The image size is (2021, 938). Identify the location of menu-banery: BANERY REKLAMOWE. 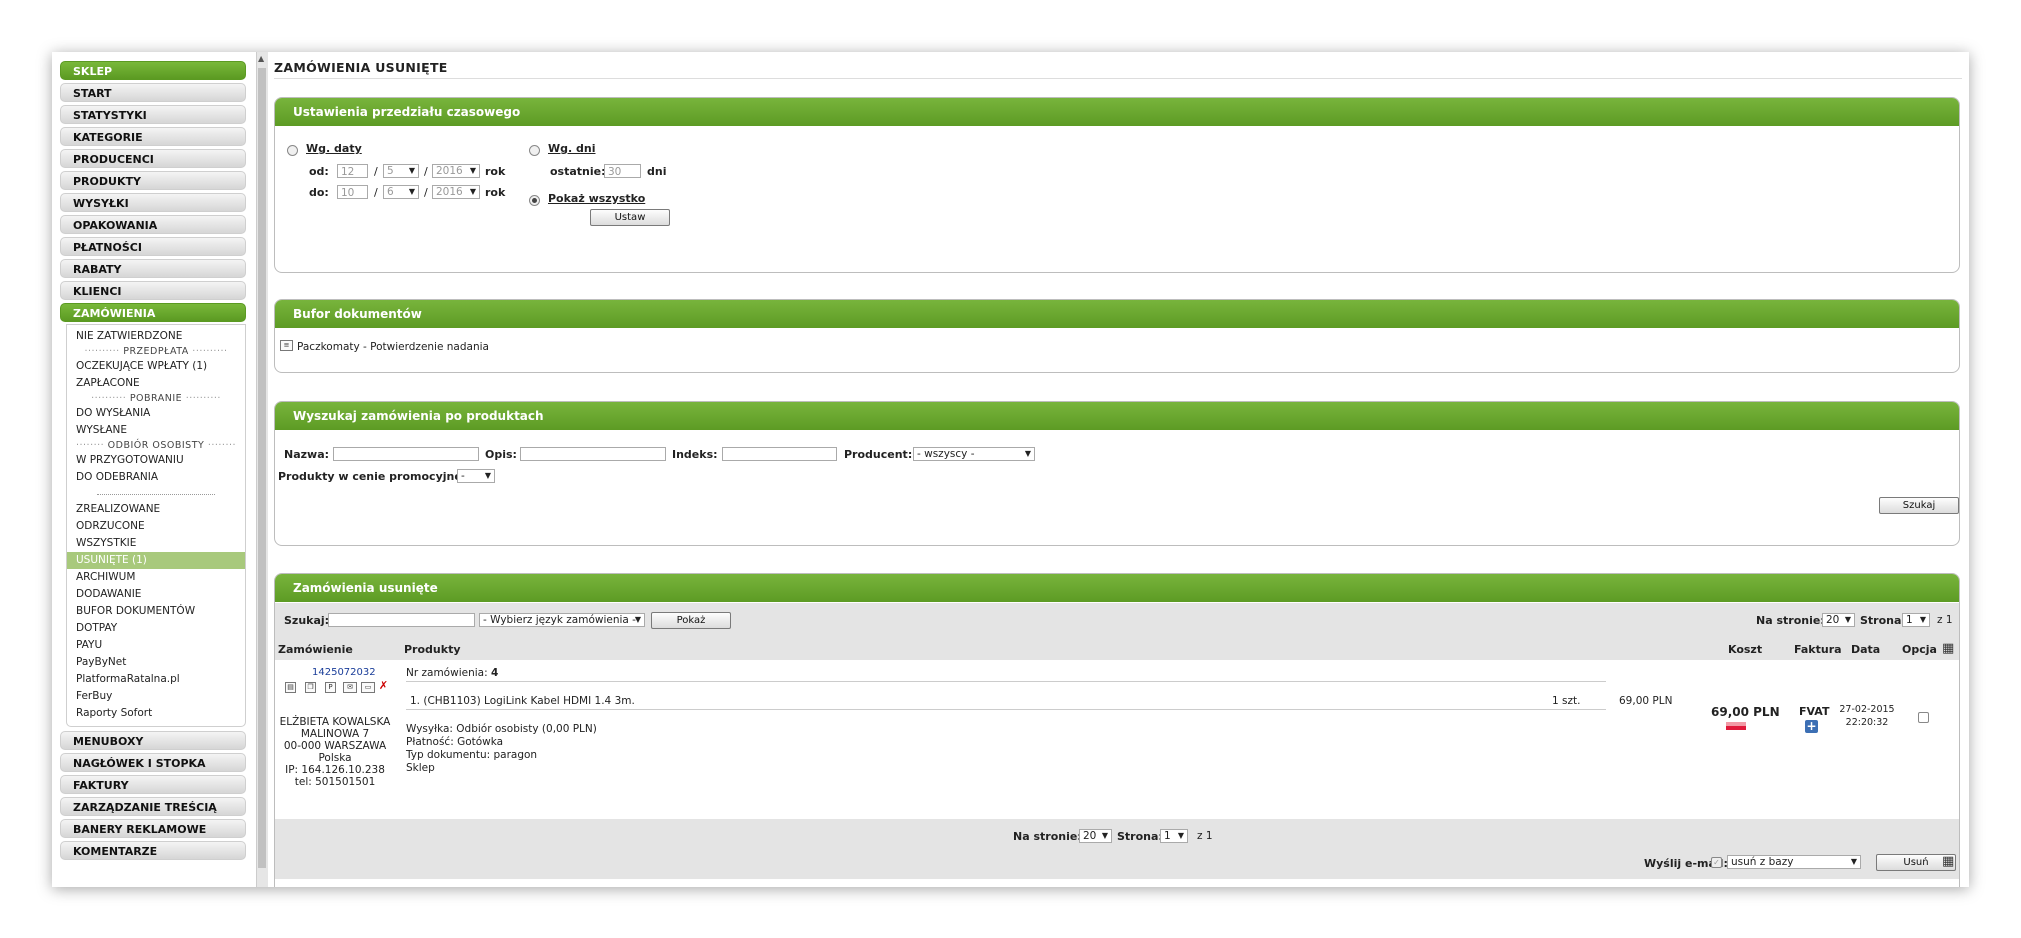
(153, 828).